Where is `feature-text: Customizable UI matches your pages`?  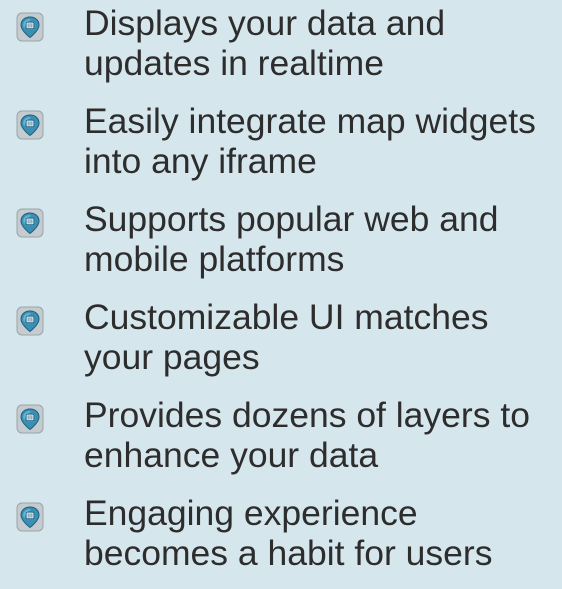
feature-text: Customizable UI matches your pages is located at coordinates (286, 337).